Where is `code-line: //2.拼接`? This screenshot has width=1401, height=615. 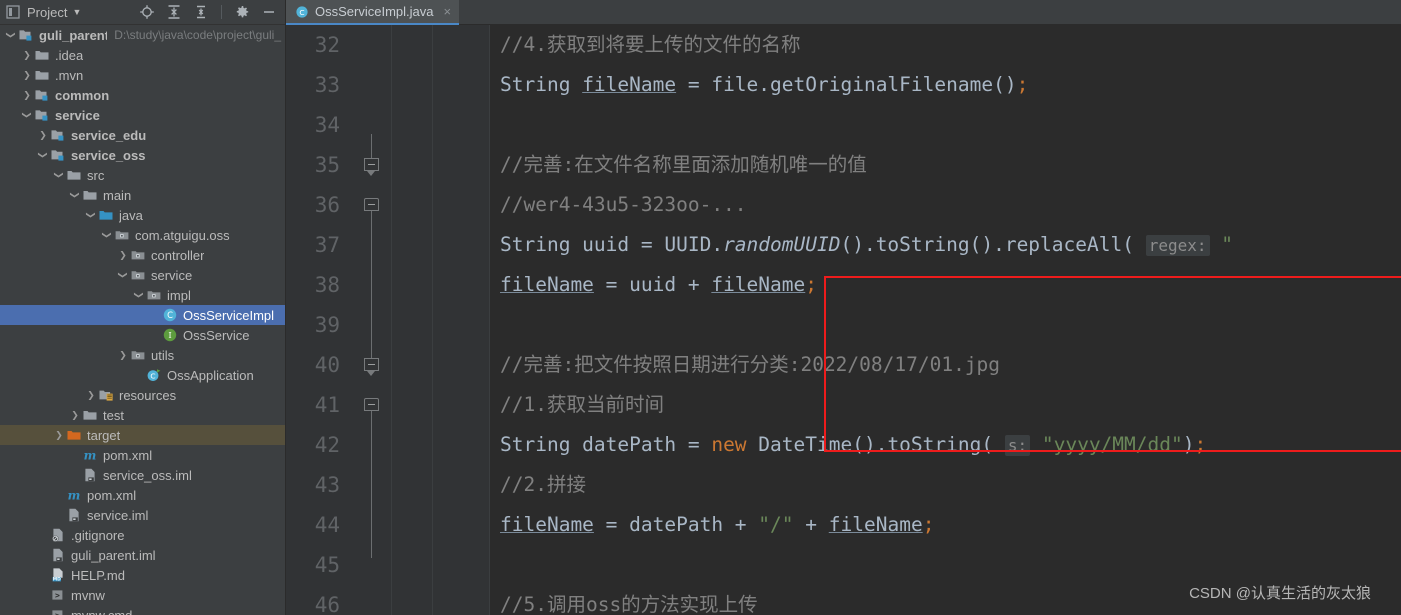 code-line: //2.拼接 is located at coordinates (945, 485).